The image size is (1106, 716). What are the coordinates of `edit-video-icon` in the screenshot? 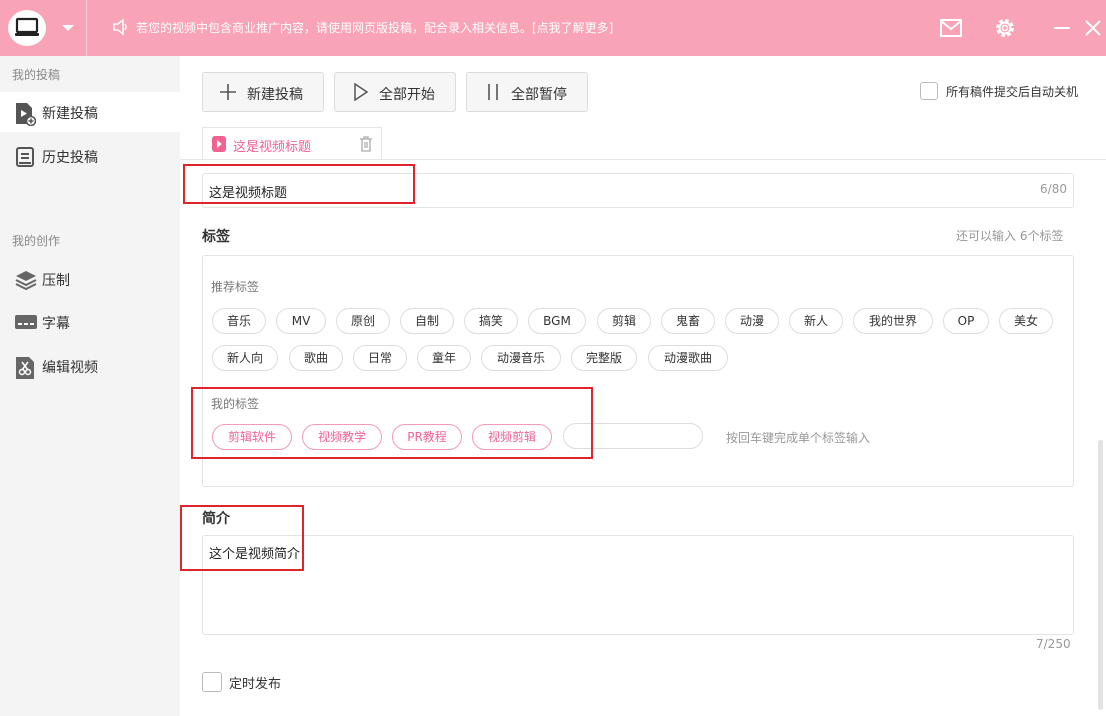 It's located at (25, 368).